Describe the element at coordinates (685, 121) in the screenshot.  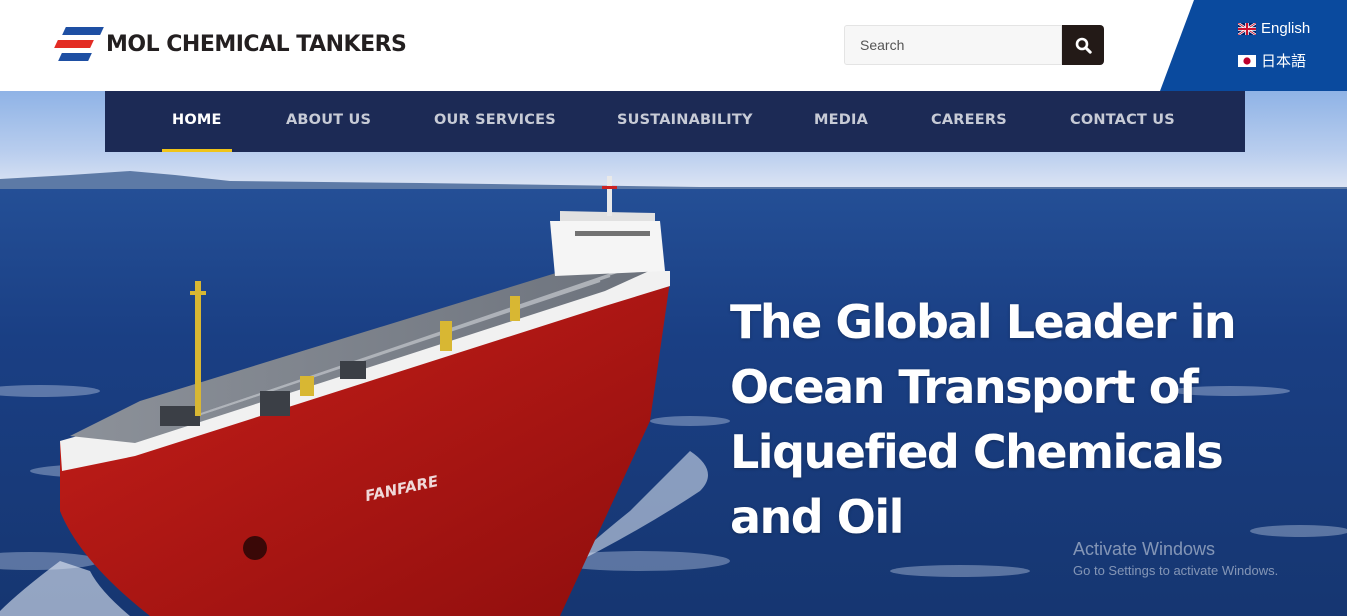
I see `nav-sustainability: SUSTAINABILITY` at that location.